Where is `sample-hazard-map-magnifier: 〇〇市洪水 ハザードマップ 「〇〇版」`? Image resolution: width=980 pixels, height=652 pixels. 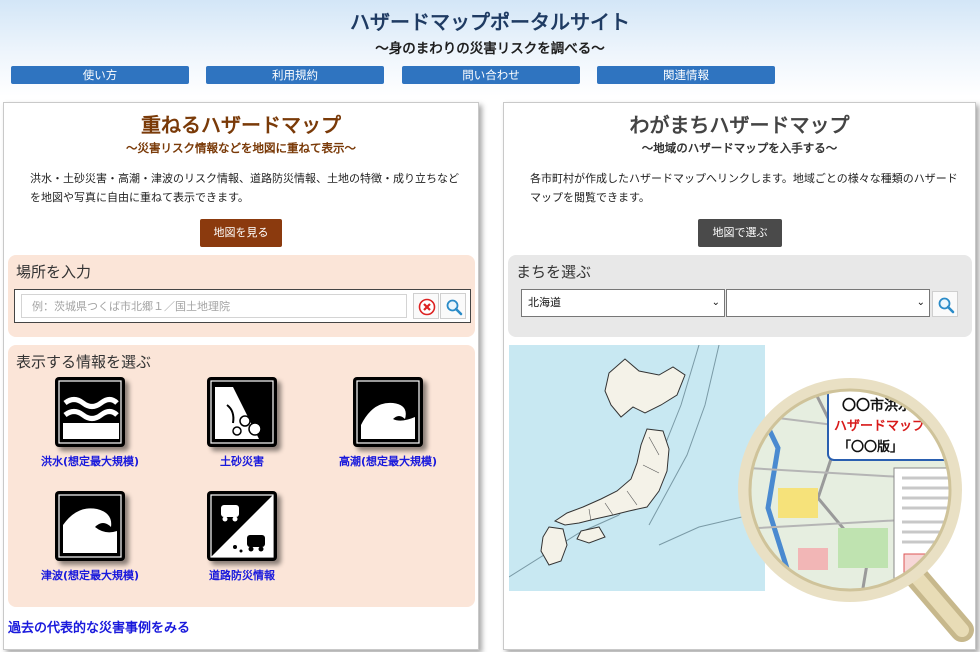 sample-hazard-map-magnifier: 〇〇市洪水 ハザードマップ 「〇〇版」 is located at coordinates (846, 513).